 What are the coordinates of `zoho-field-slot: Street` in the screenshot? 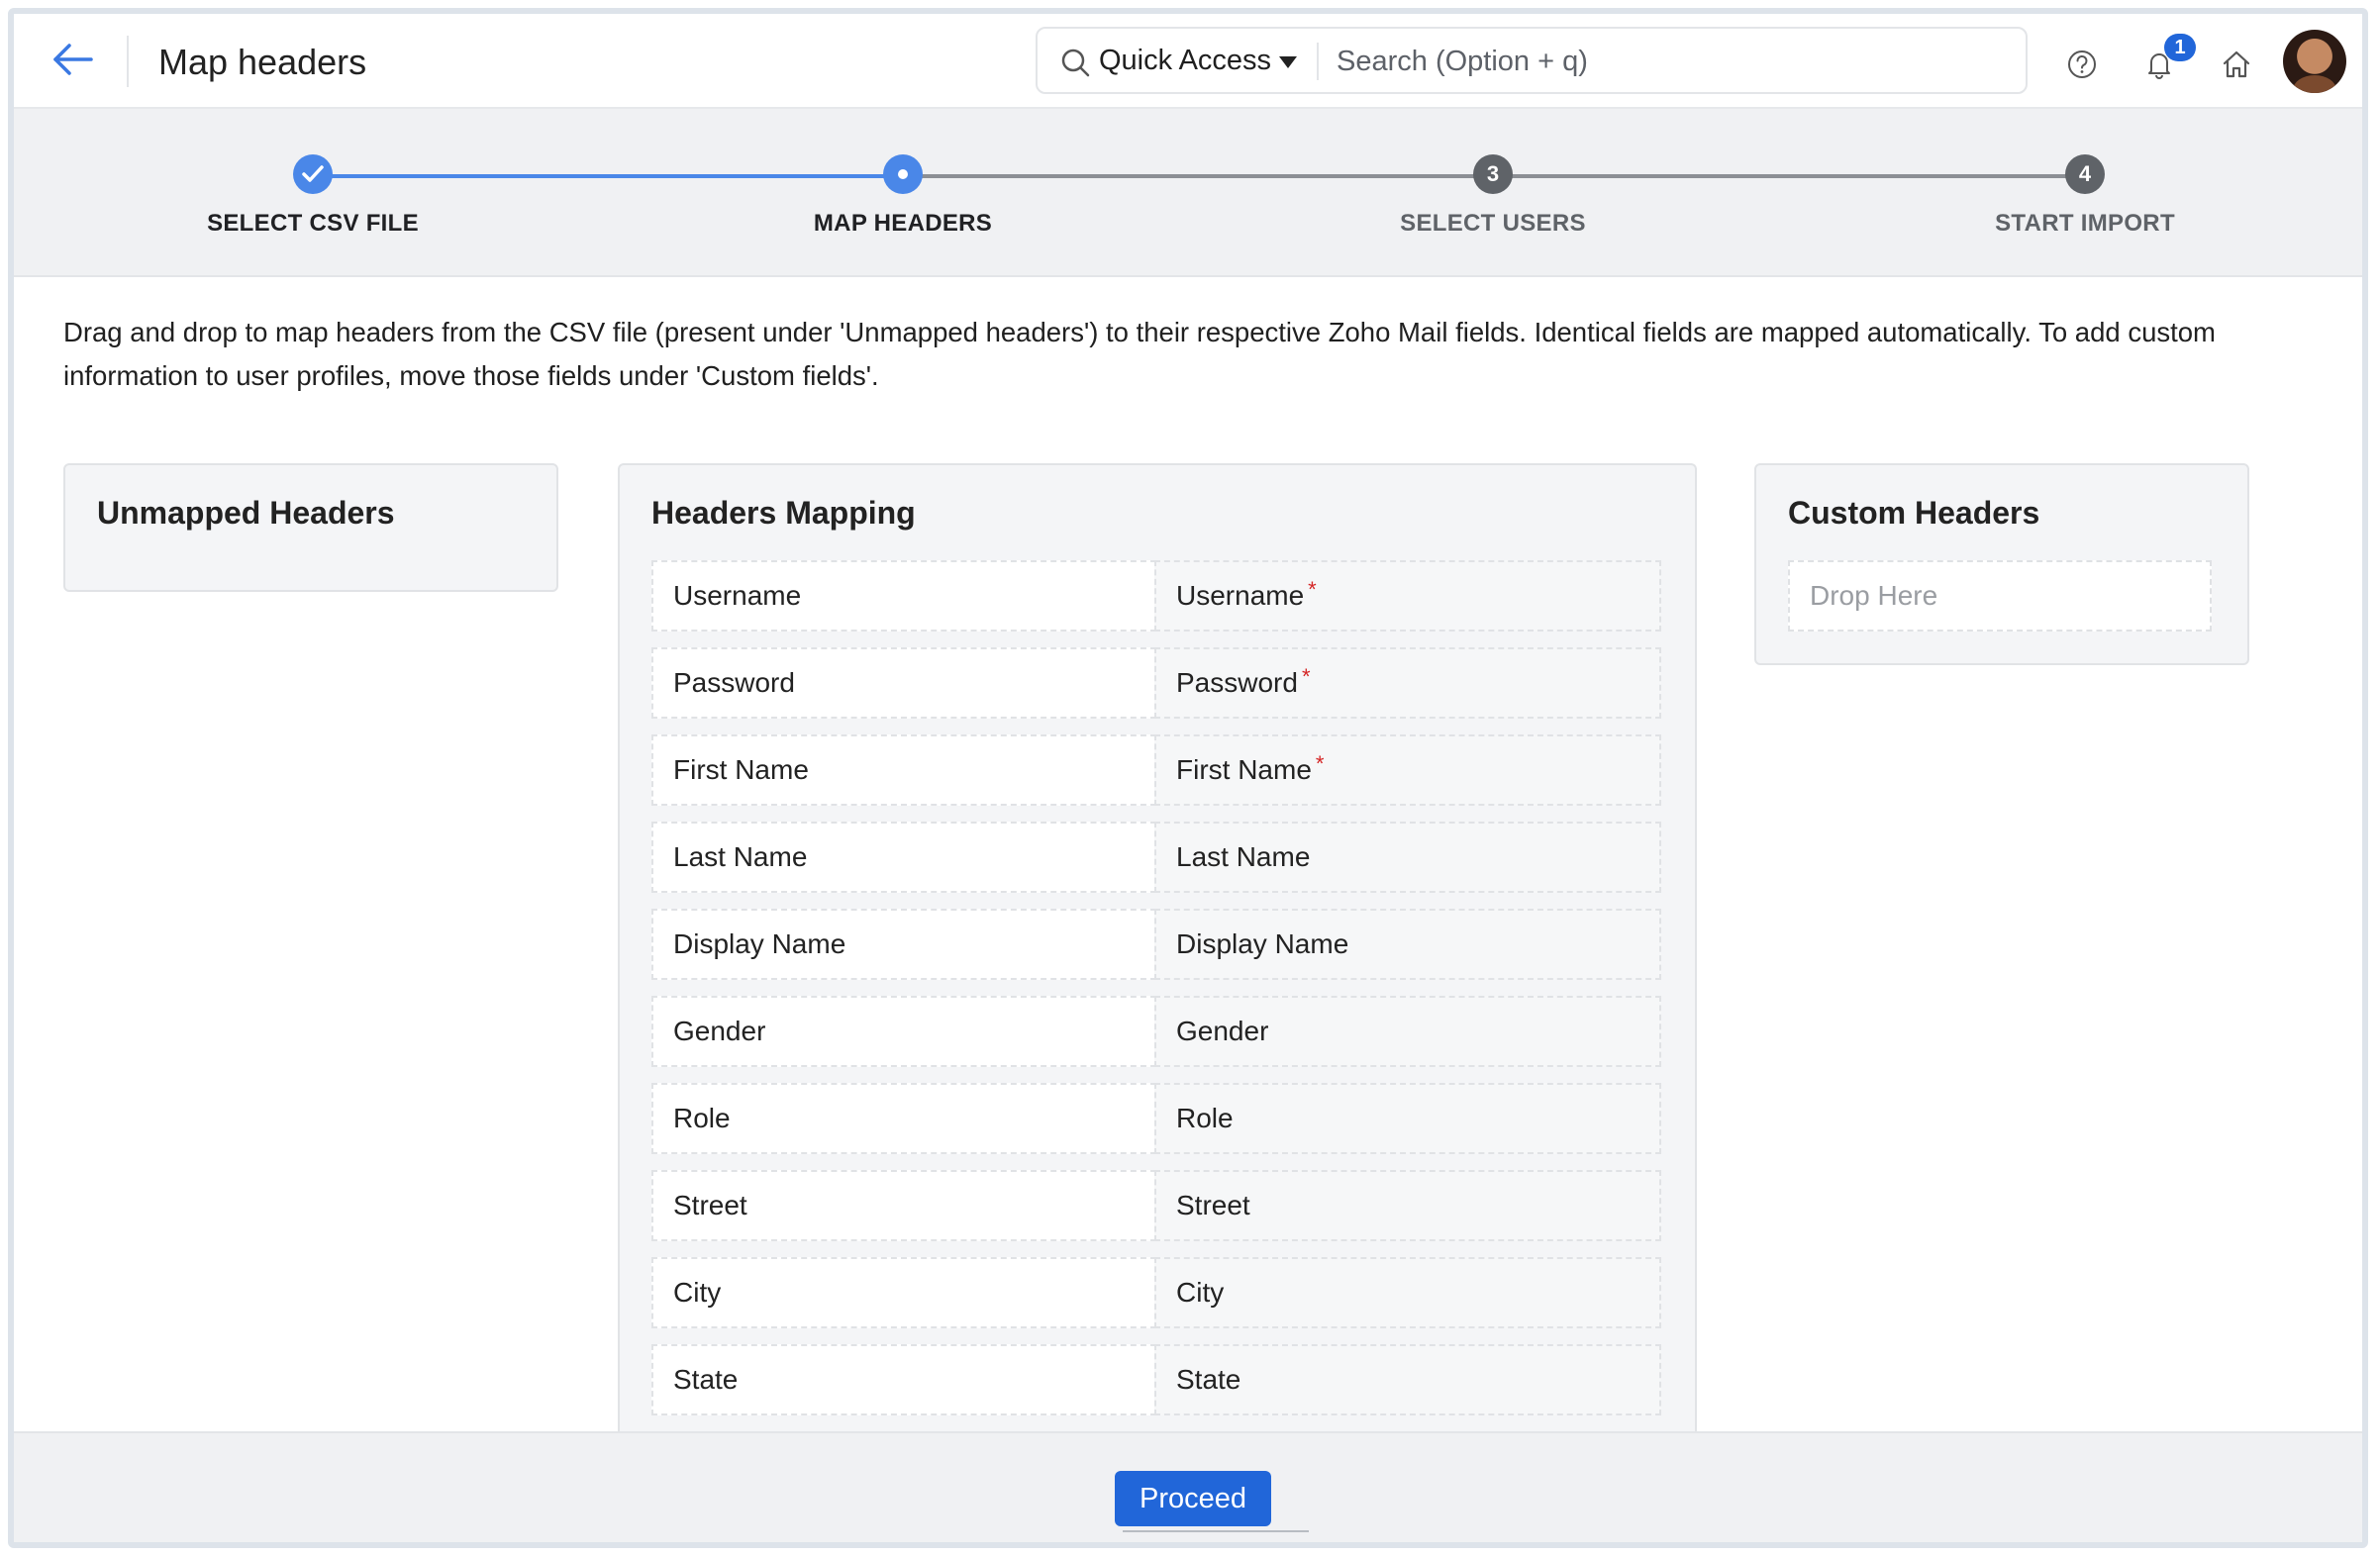 It's located at (1407, 1205).